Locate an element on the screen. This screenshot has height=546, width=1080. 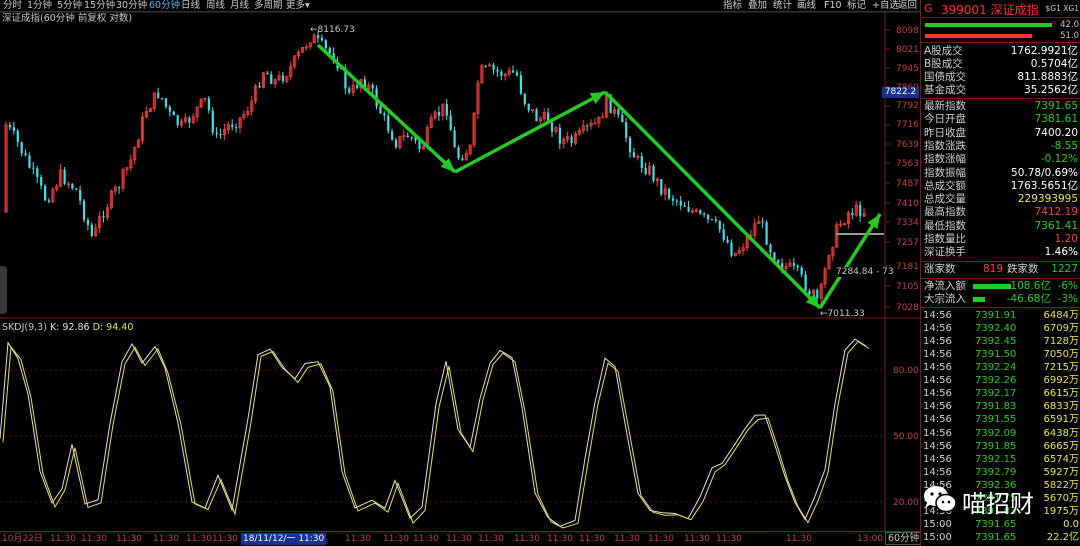
tick-row: 14:56 7391.85 6665万 is located at coordinates (1000, 446).